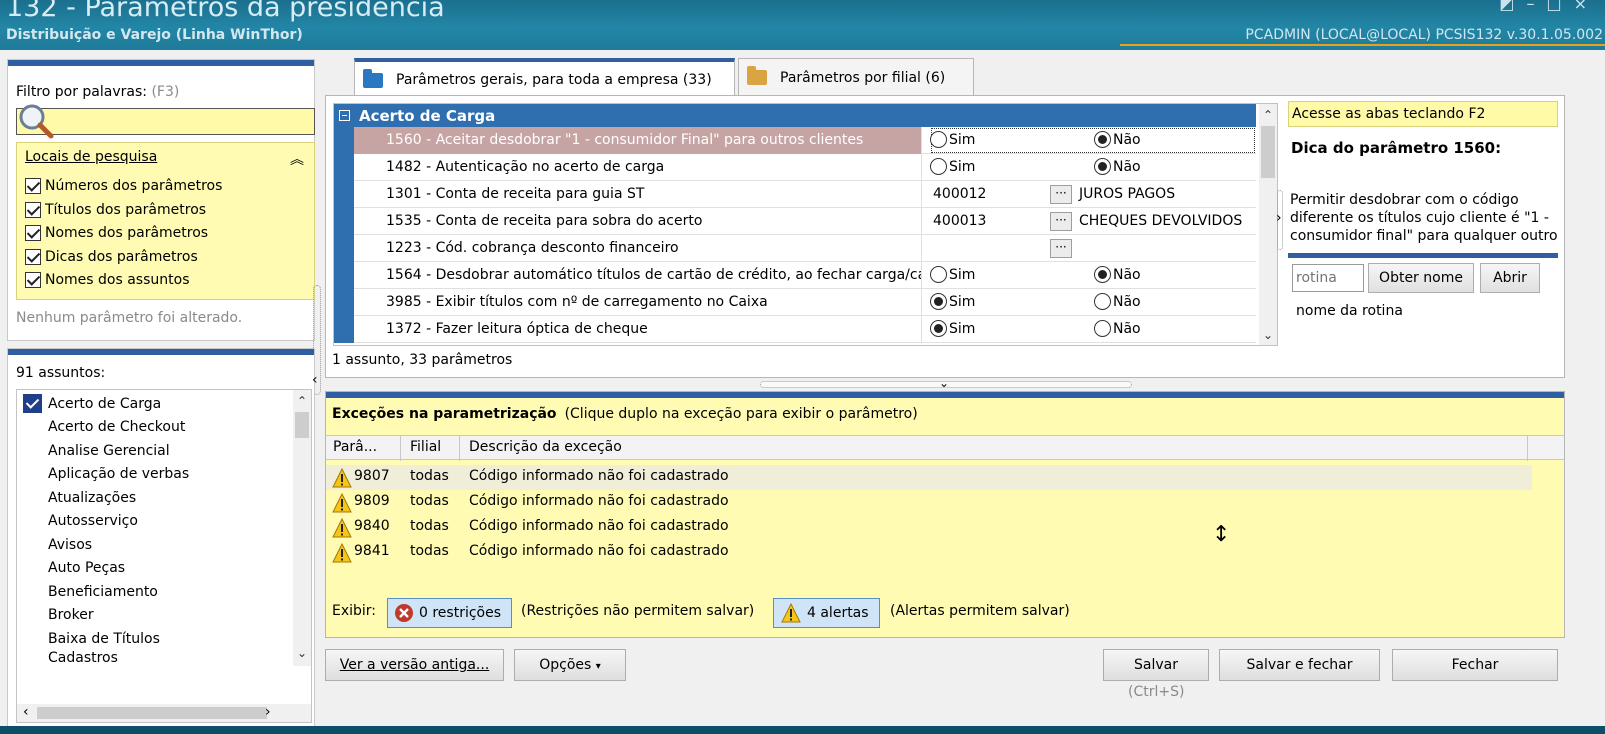  What do you see at coordinates (77, 520) in the screenshot?
I see `subject-item: Autosserviço` at bounding box center [77, 520].